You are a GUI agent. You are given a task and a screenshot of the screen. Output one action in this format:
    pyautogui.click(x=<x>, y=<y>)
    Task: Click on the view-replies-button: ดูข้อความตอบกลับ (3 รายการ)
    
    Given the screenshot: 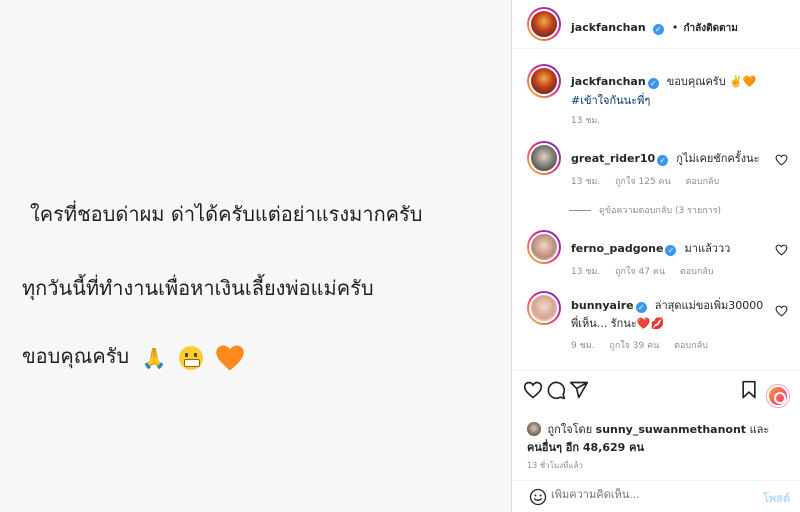 What is the action you would take?
    pyautogui.click(x=645, y=210)
    